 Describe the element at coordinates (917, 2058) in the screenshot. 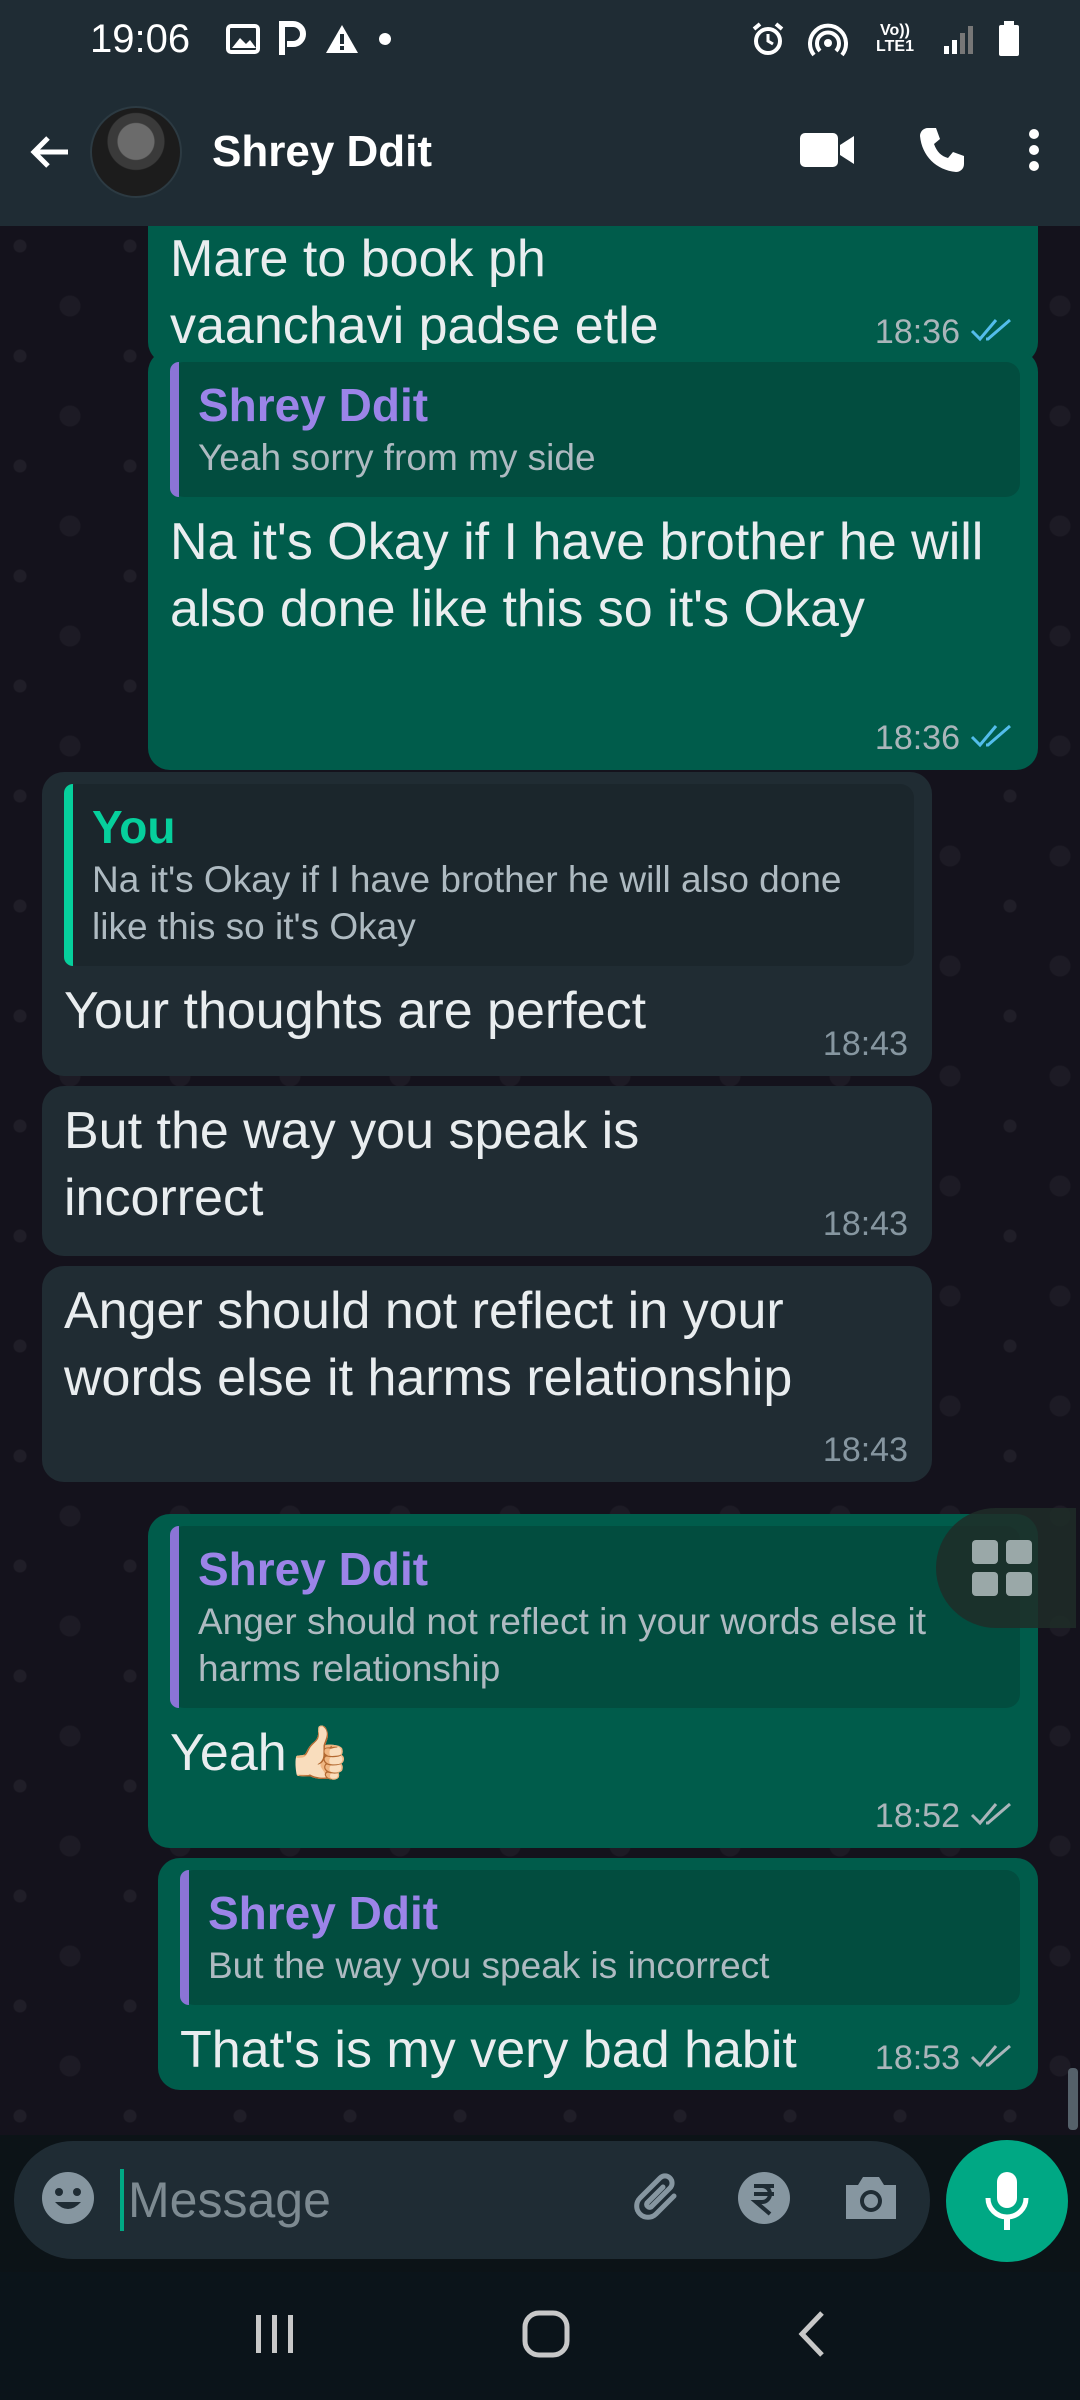

I see `message-time: 18:53` at that location.